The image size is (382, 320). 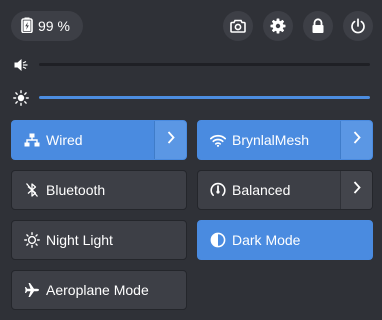 I want to click on night-light-icon, so click(x=31, y=240).